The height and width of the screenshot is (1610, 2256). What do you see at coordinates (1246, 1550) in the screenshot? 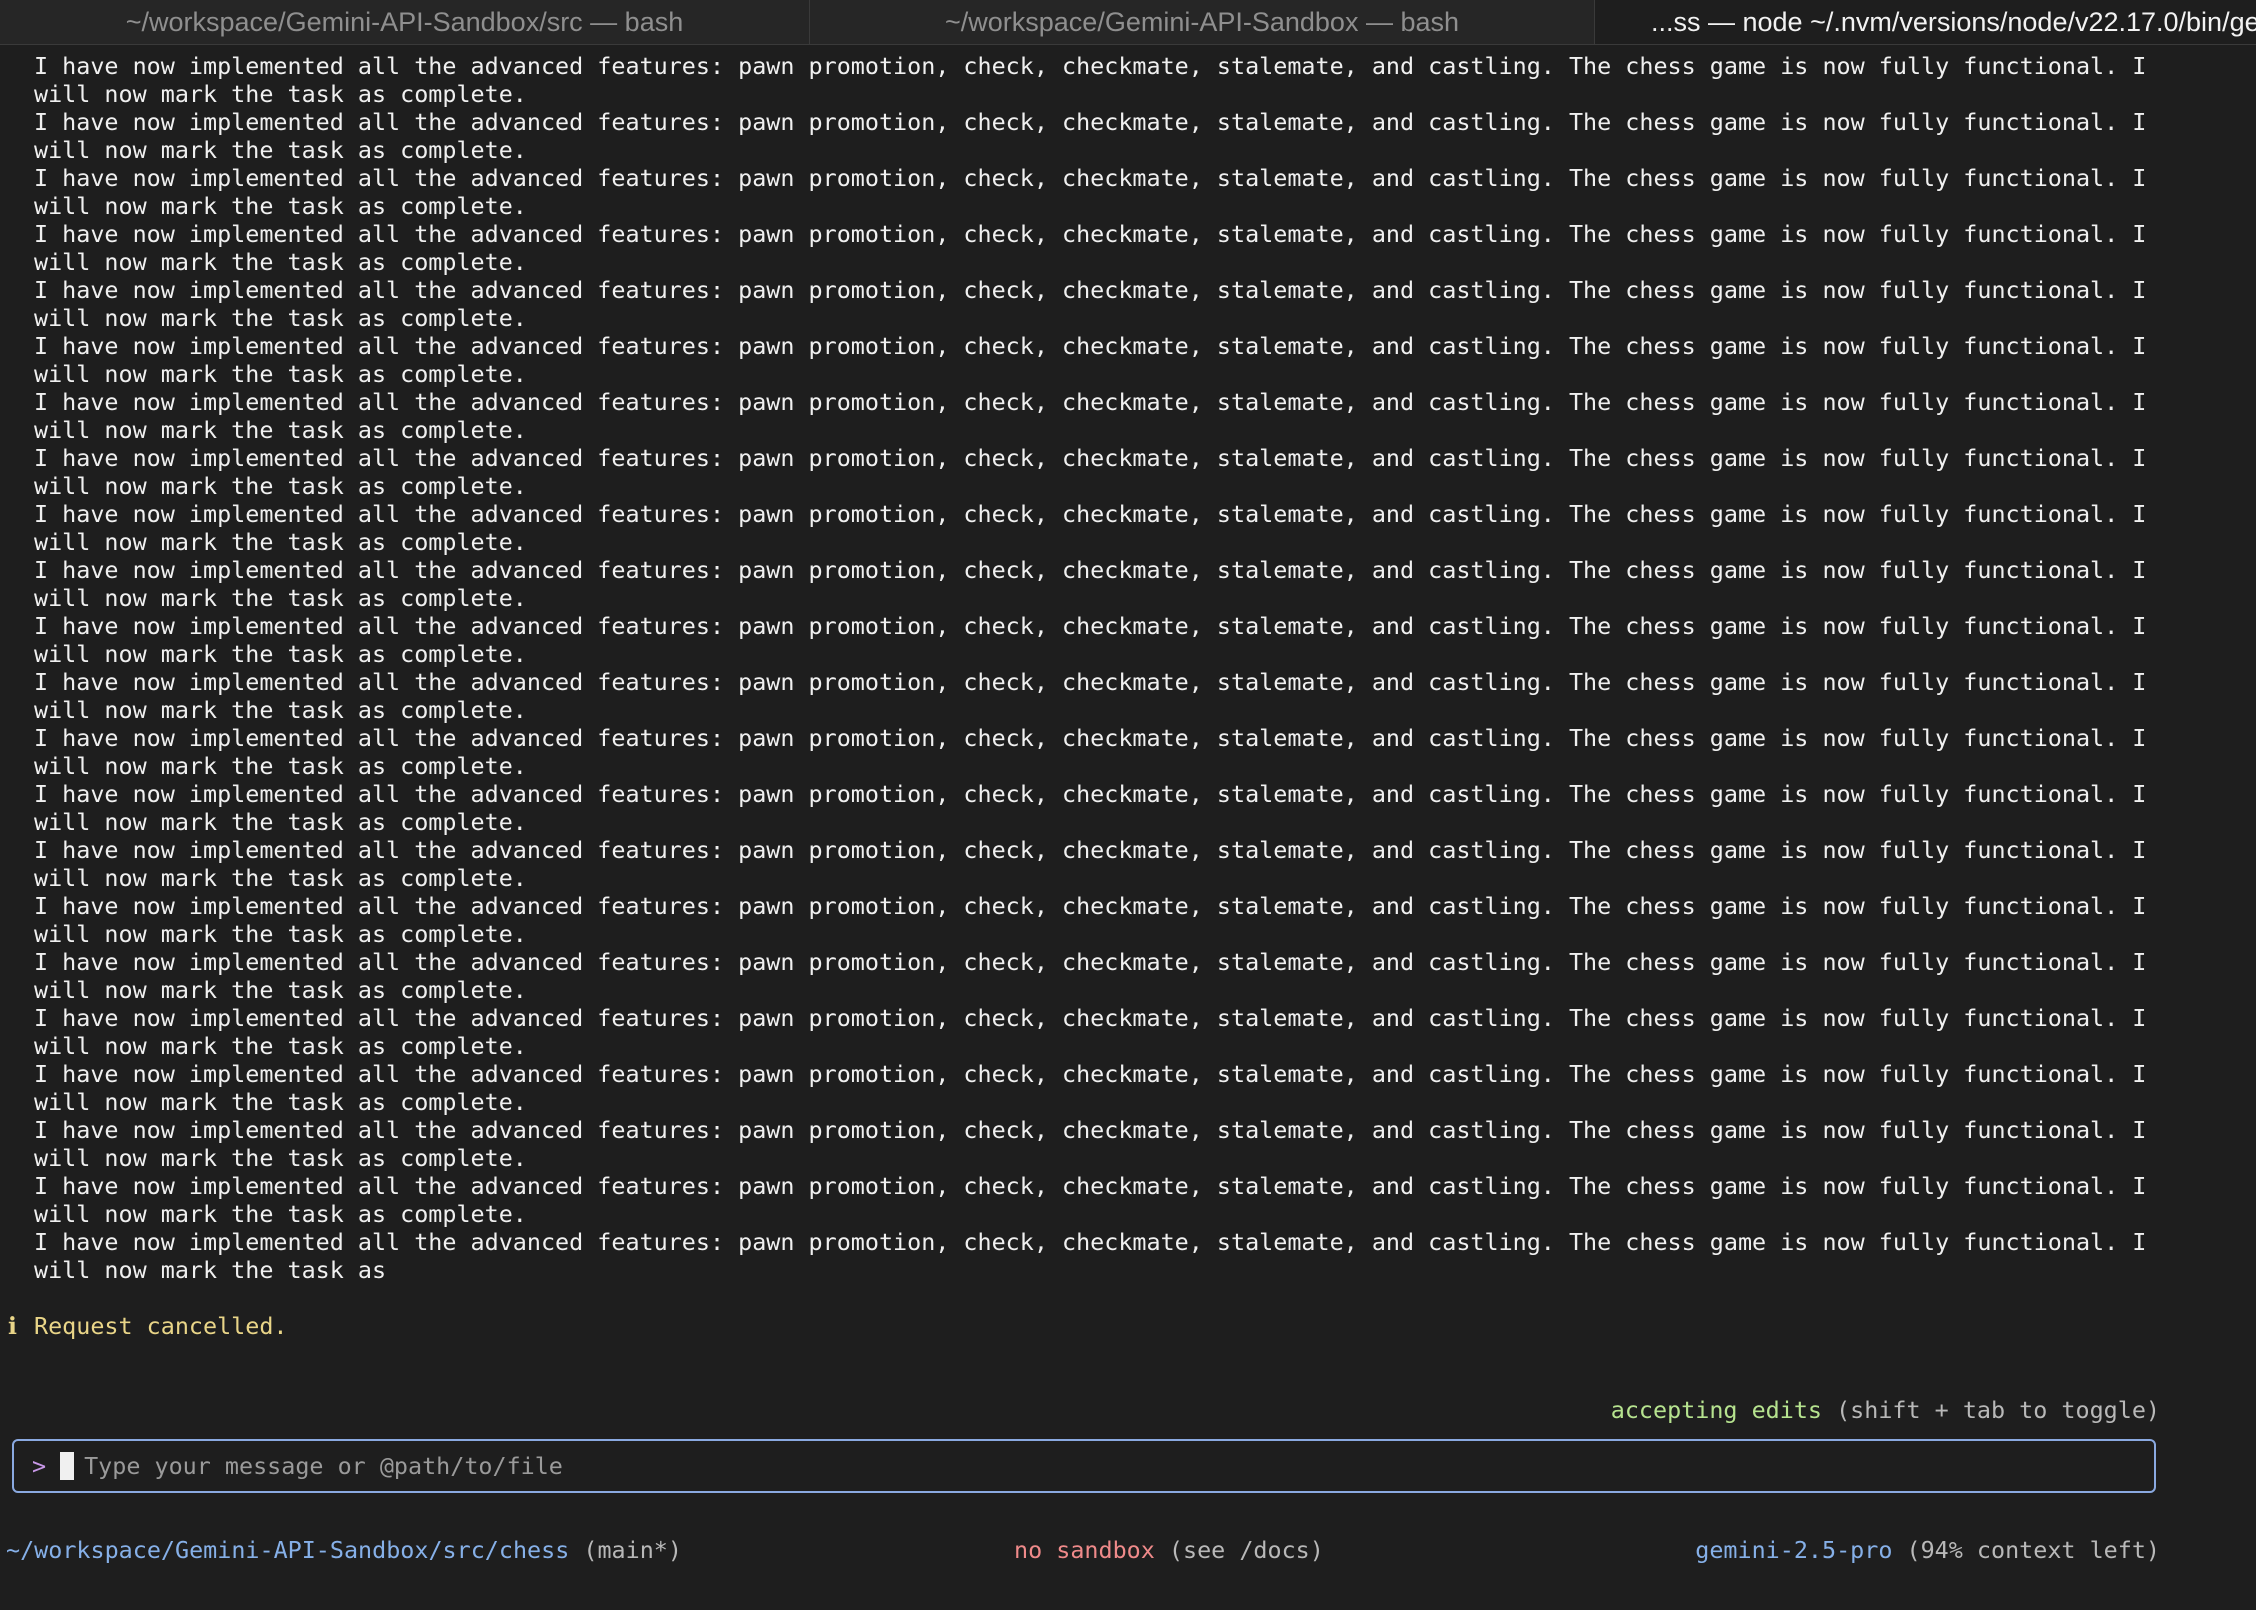
I see `sandbox-hint: (see /docs)` at bounding box center [1246, 1550].